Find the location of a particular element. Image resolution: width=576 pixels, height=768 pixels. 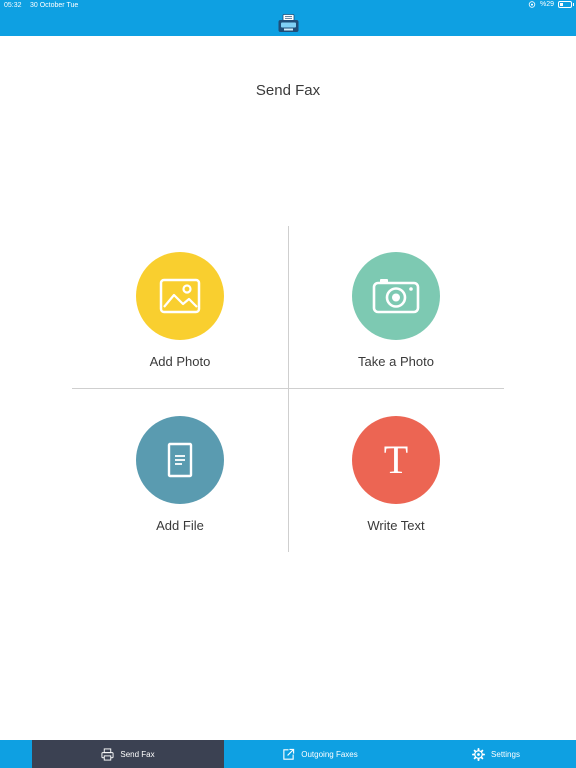

tab-settings: Settings is located at coordinates (496, 754).